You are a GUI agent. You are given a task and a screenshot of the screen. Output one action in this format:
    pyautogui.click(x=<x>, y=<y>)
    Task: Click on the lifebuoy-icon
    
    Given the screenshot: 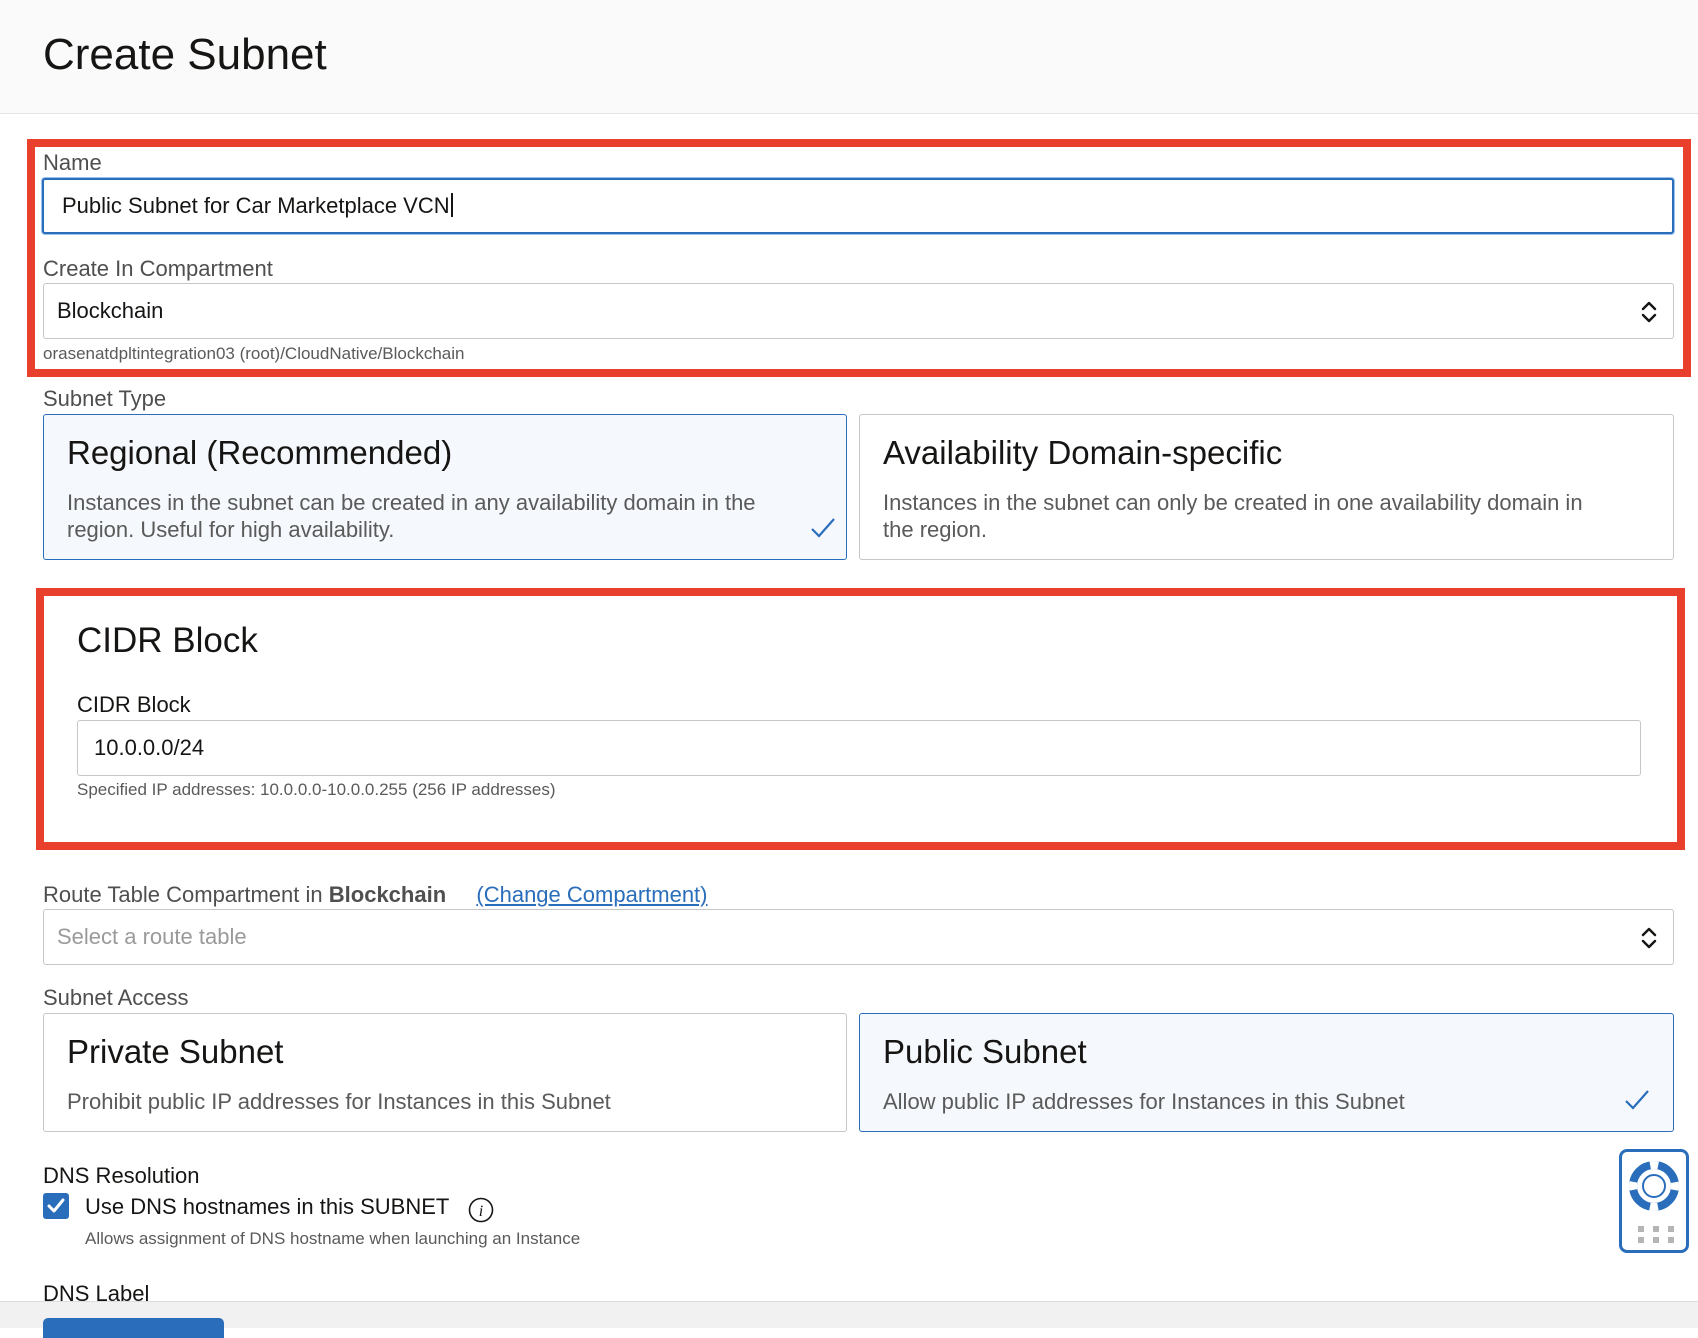 What is the action you would take?
    pyautogui.click(x=1654, y=1186)
    